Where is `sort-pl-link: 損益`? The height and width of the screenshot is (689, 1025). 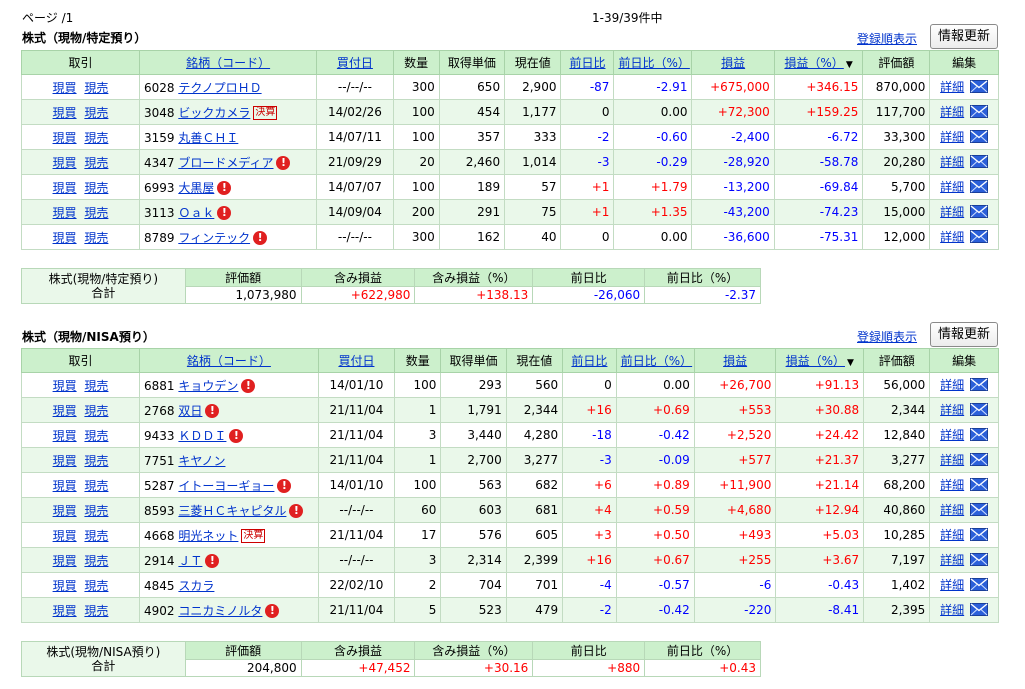 sort-pl-link: 損益 is located at coordinates (733, 63).